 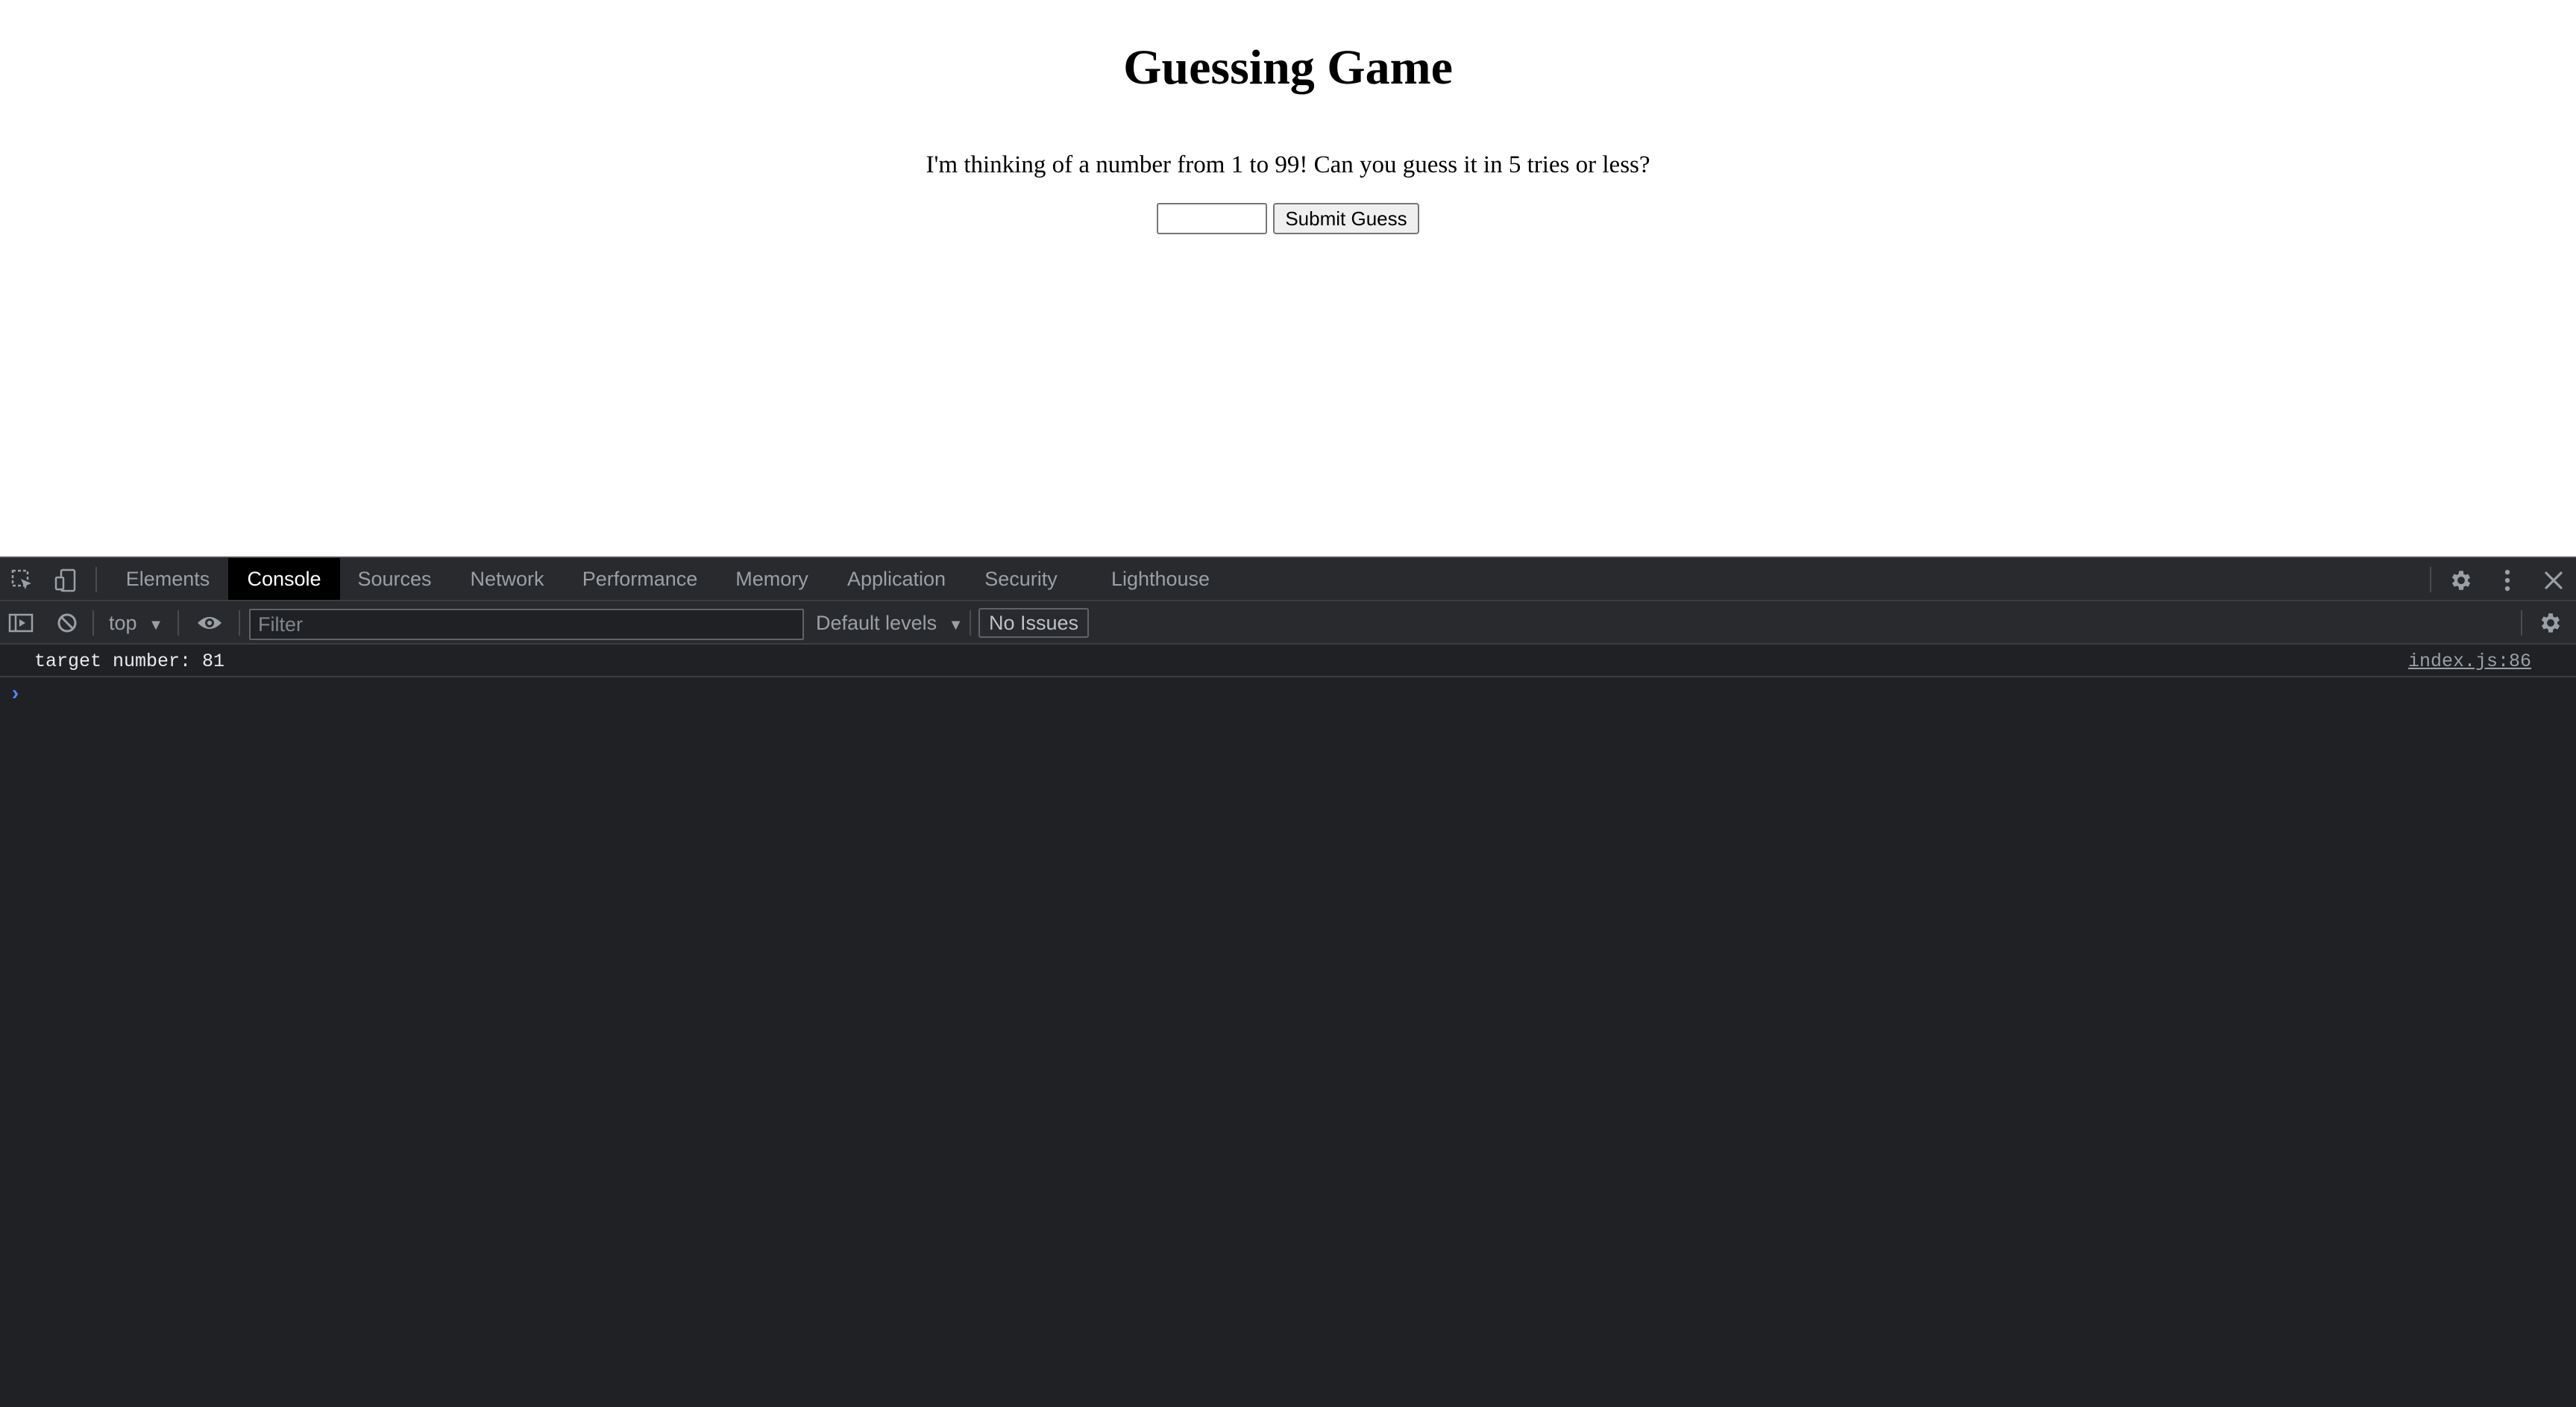 I want to click on sidebar-toggle-icon, so click(x=21, y=623).